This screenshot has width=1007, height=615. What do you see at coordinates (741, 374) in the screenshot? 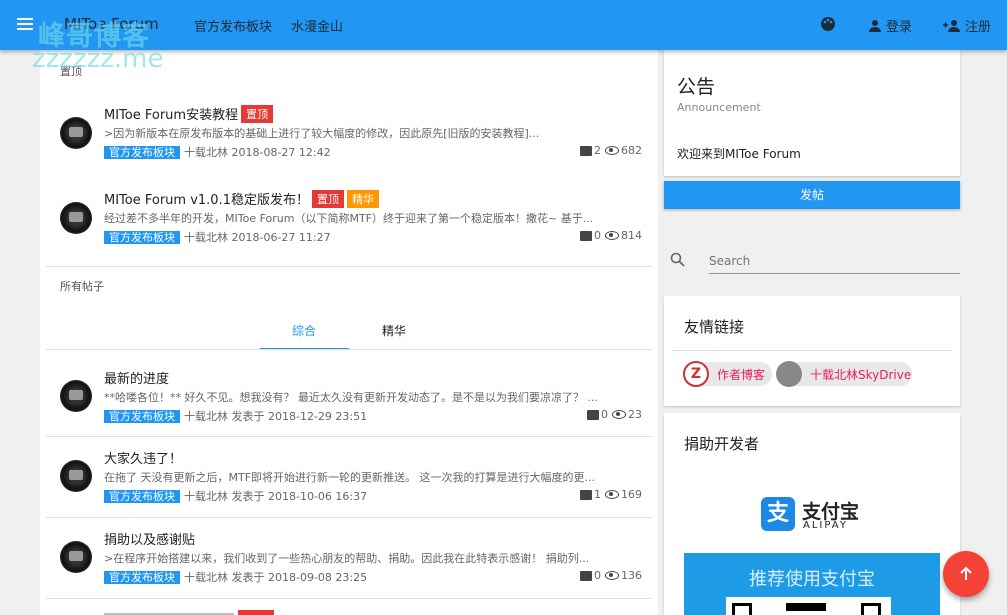
I see `link-label: 作者博客` at bounding box center [741, 374].